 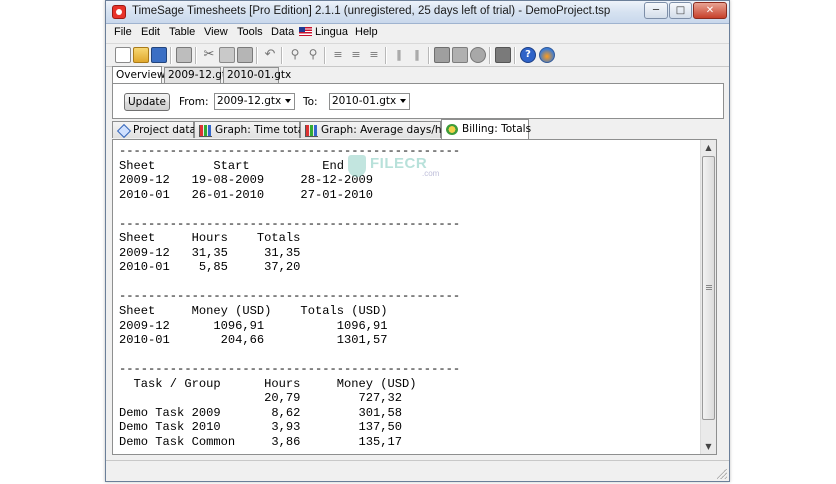 I want to click on minimize-button: ─, so click(x=656, y=10).